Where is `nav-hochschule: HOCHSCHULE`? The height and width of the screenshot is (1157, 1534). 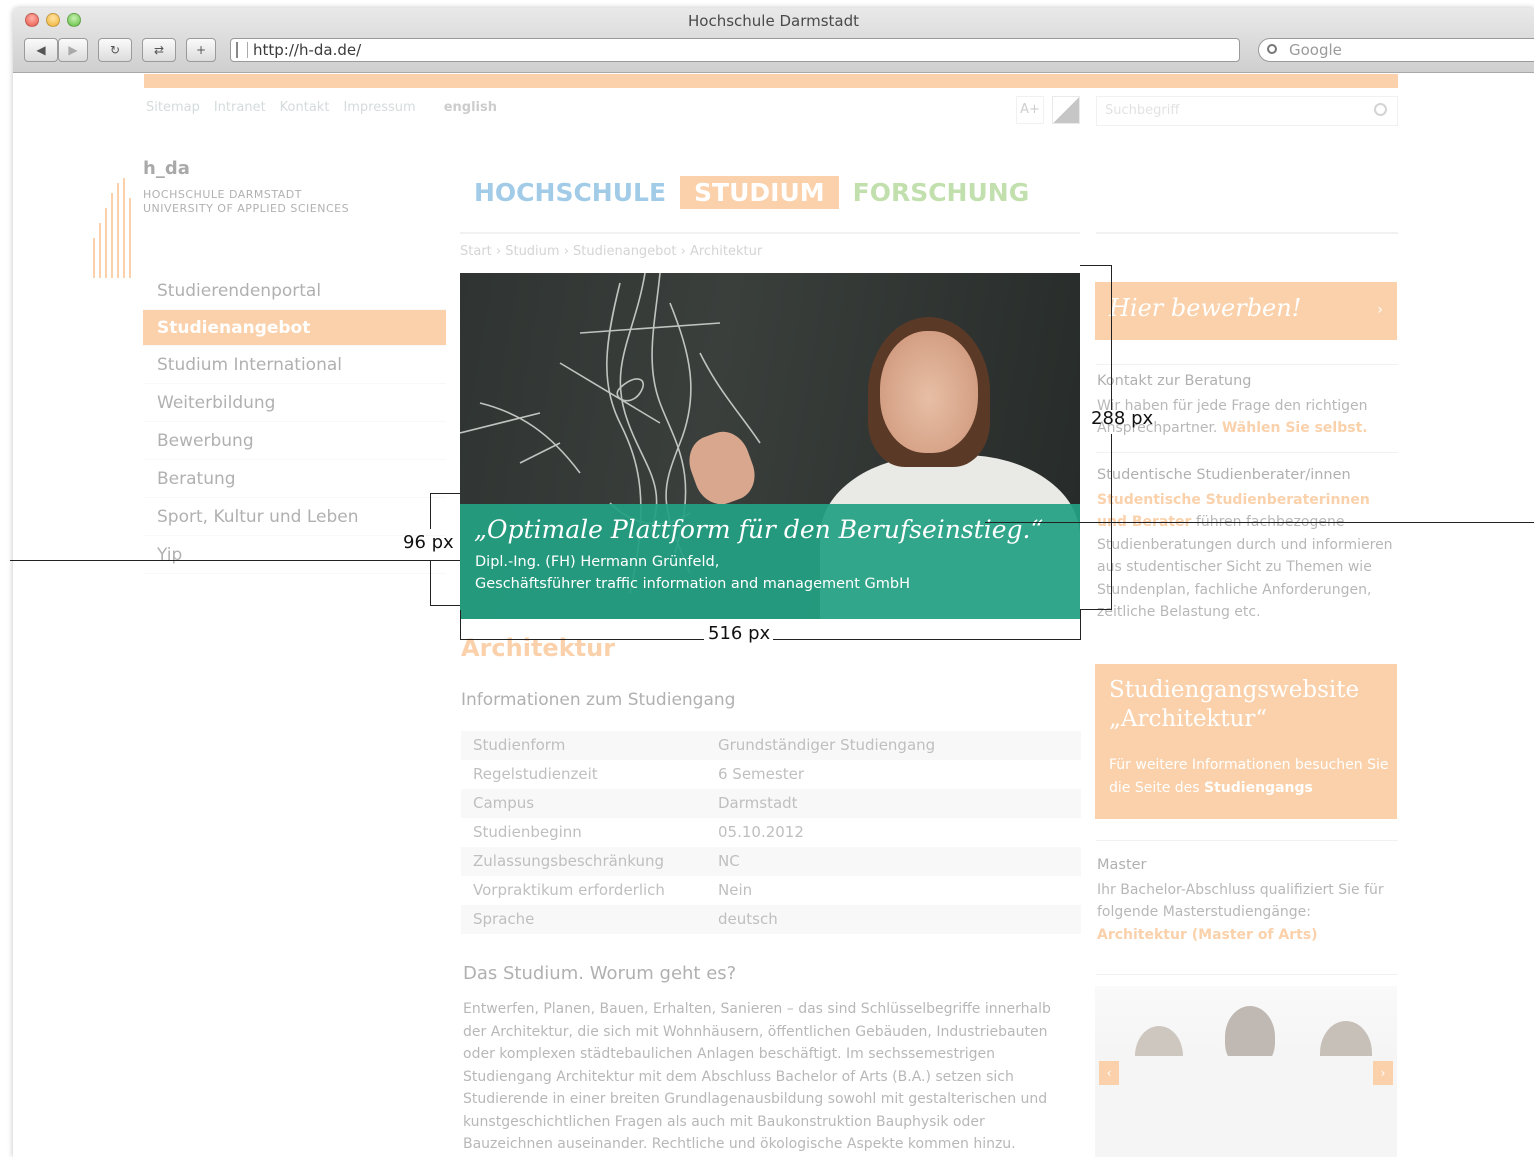 nav-hochschule: HOCHSCHULE is located at coordinates (570, 192).